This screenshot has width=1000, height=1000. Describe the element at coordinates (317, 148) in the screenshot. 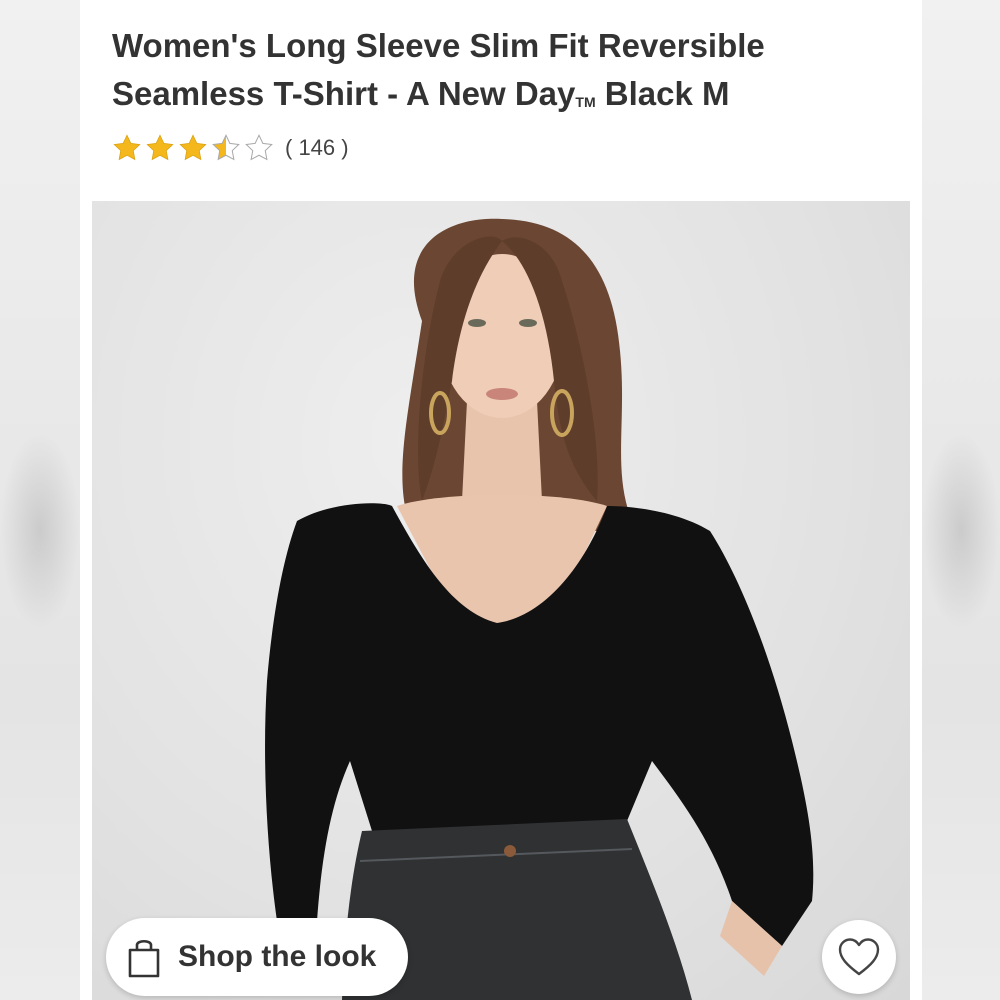

I see `review-count: ( 146 )` at that location.